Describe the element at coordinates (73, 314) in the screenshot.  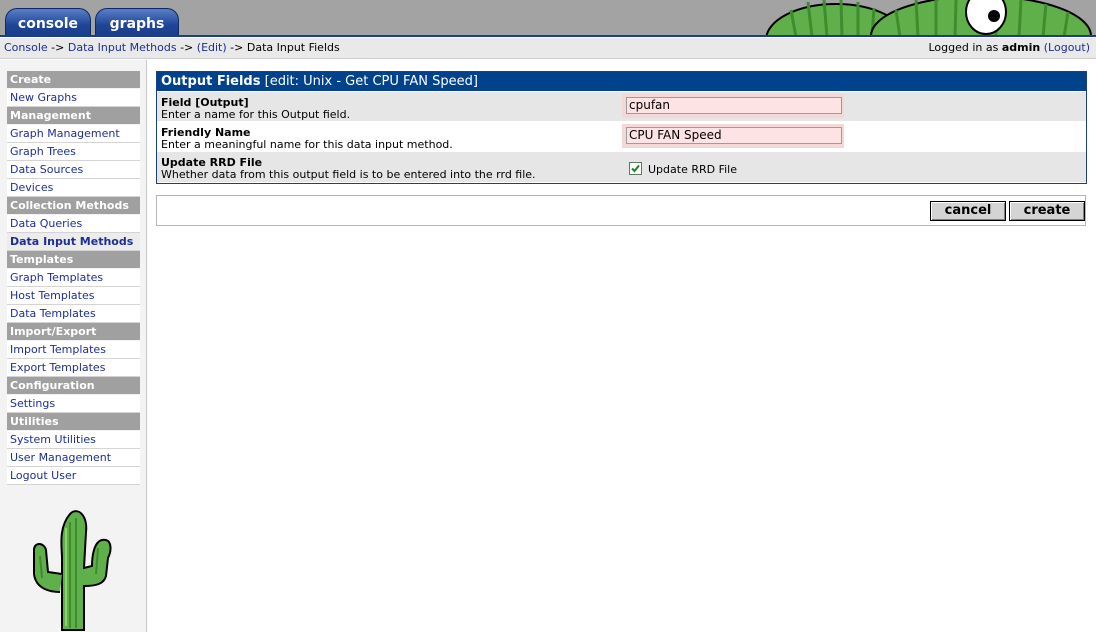
I see `sidebar-item-data-templates: Data Templates` at that location.